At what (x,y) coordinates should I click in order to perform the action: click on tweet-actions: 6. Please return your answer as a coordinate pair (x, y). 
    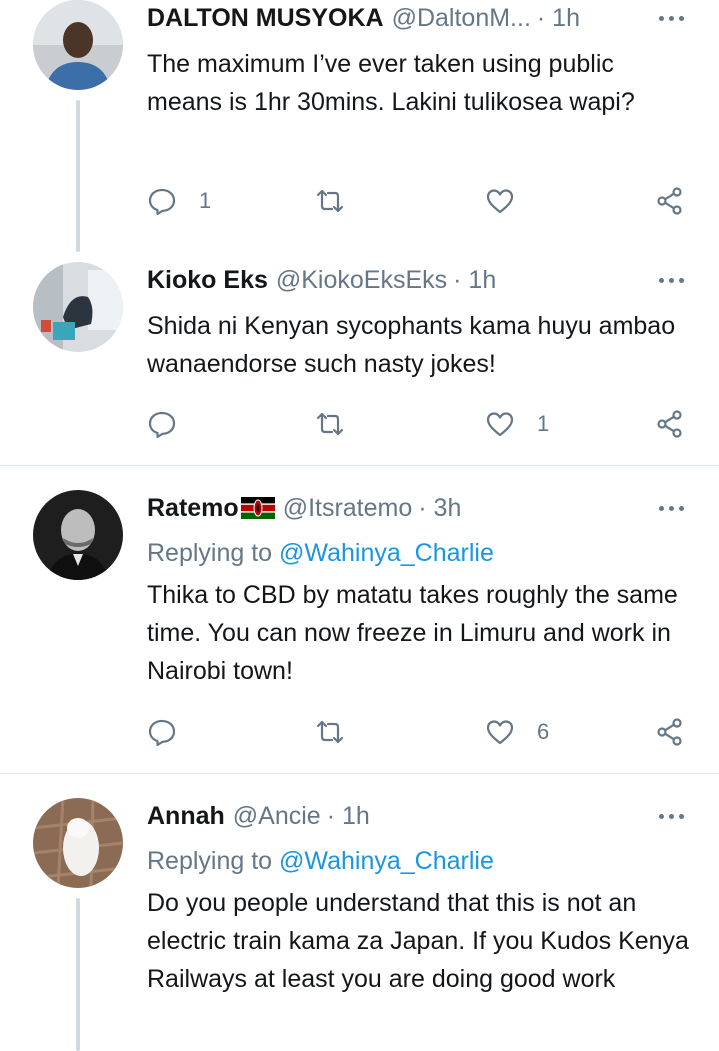
    Looking at the image, I should click on (419, 732).